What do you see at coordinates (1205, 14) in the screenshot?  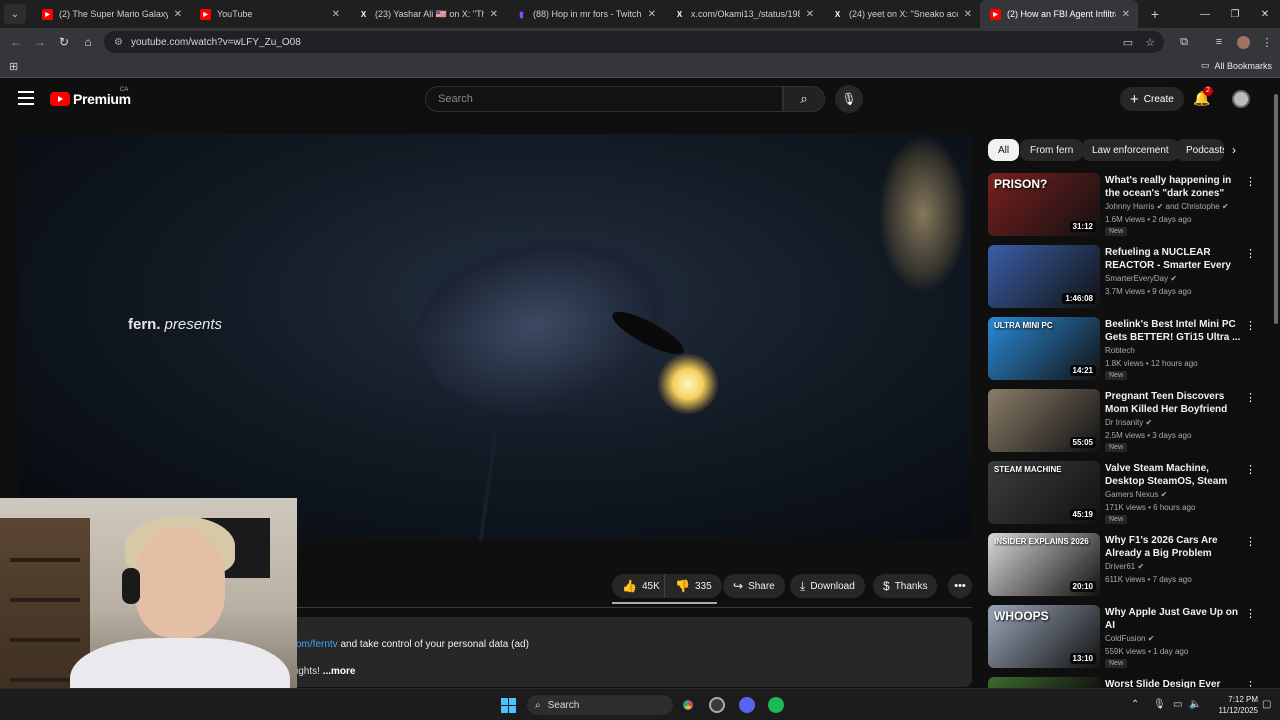 I see `minimize-icon: —` at bounding box center [1205, 14].